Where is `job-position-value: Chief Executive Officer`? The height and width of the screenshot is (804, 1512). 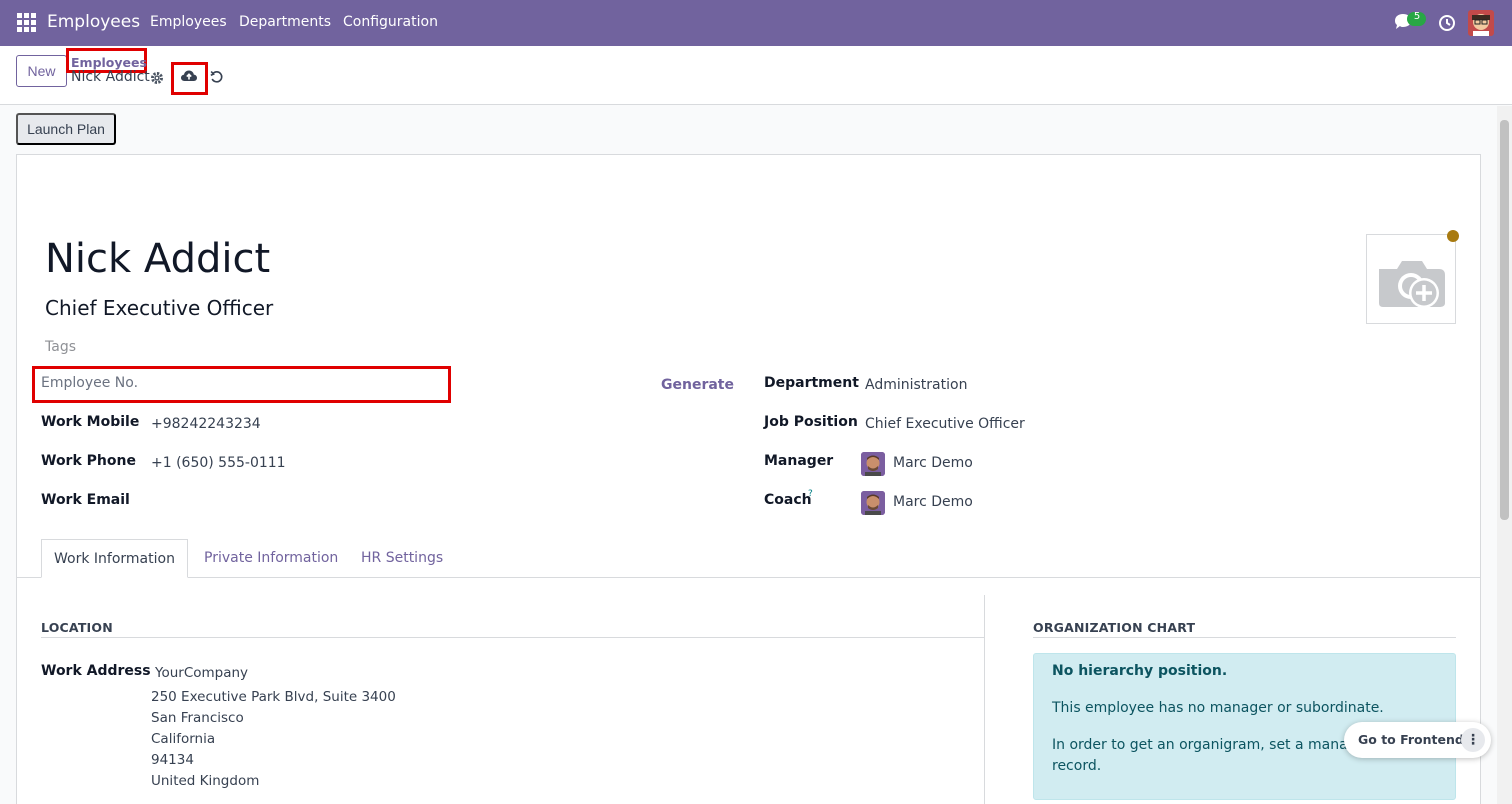 job-position-value: Chief Executive Officer is located at coordinates (945, 424).